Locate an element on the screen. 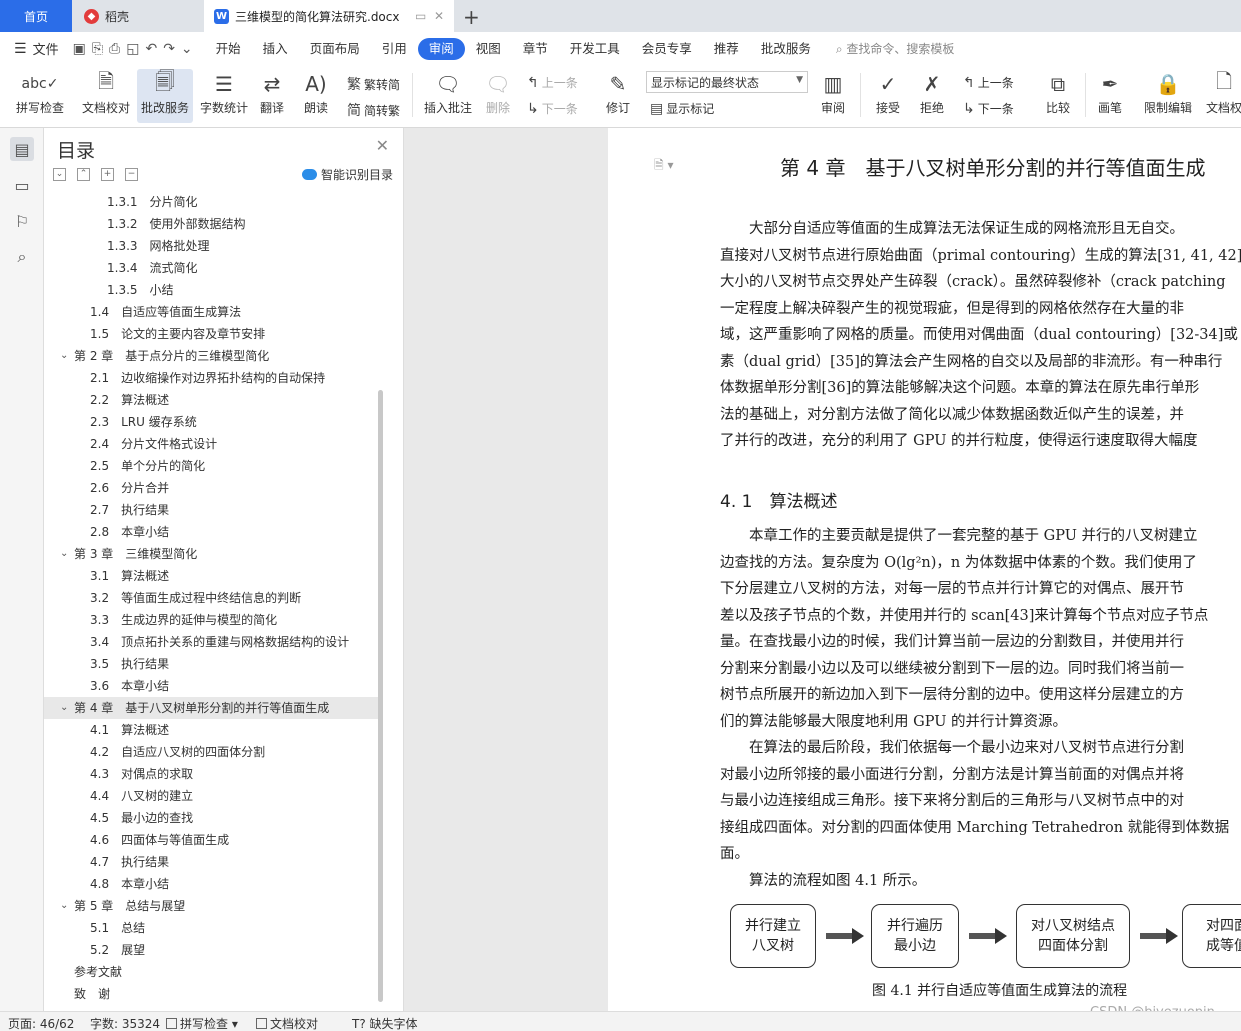 The width and height of the screenshot is (1241, 1031). delete-comment-button: 🗨 删除 is located at coordinates (498, 96).